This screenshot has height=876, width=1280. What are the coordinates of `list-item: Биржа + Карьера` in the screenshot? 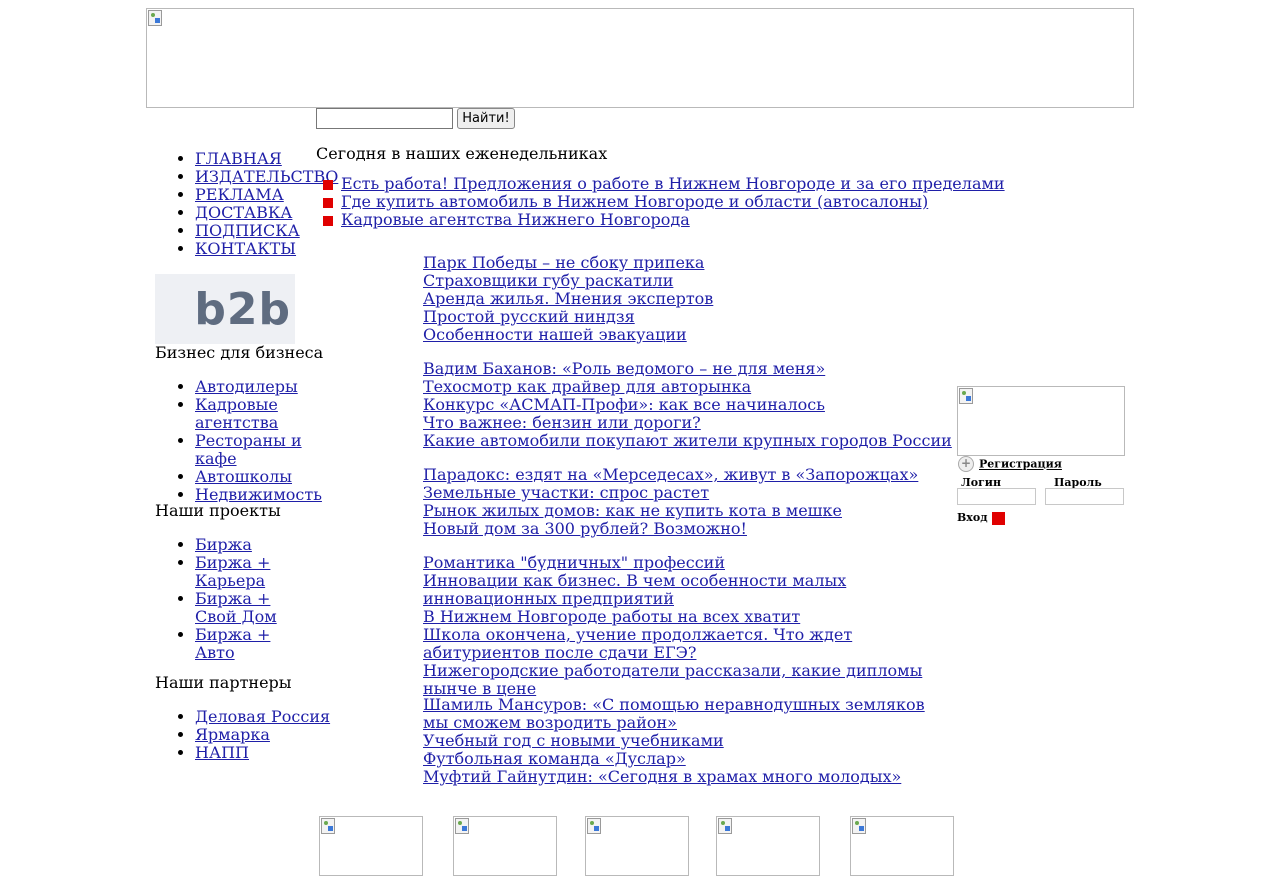 It's located at (255, 572).